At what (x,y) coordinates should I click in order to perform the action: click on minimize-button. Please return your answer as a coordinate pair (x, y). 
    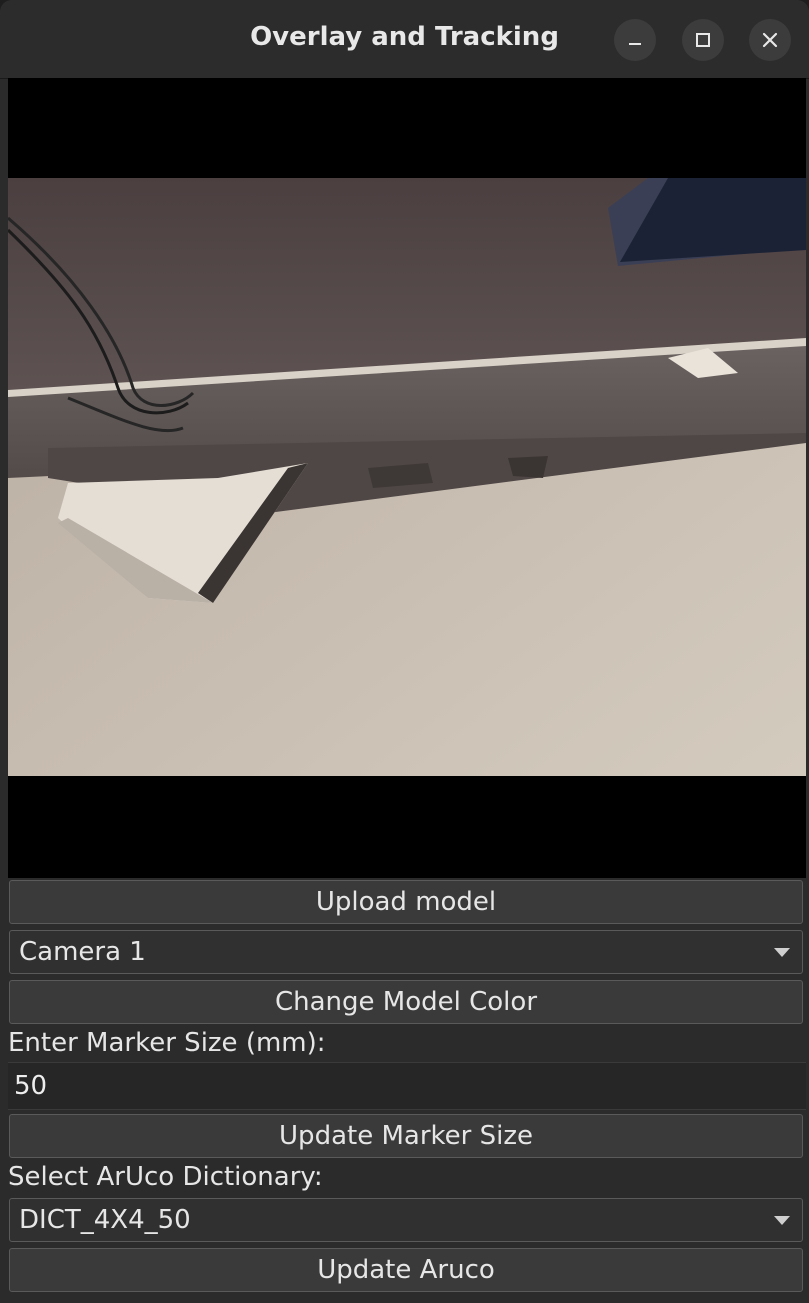
    Looking at the image, I should click on (635, 40).